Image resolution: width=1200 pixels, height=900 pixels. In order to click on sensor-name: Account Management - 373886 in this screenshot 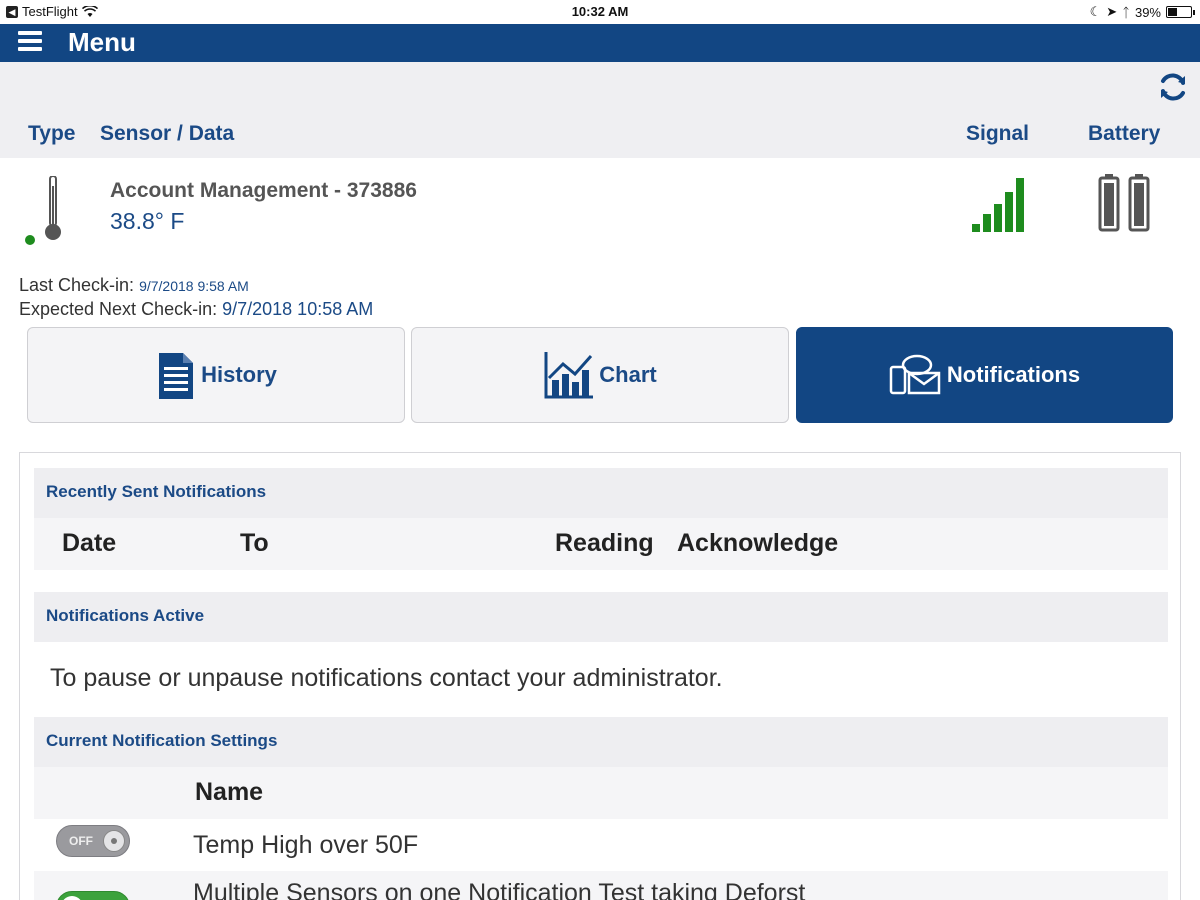, I will do `click(263, 190)`.